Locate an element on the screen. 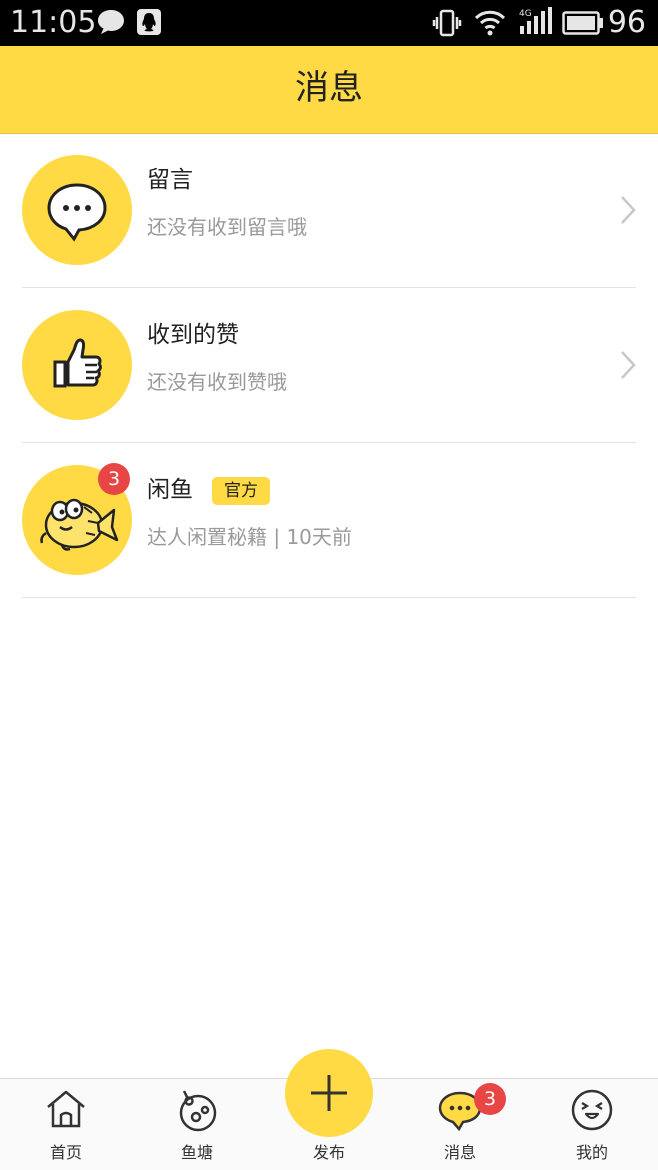 The height and width of the screenshot is (1170, 658). messages-tab-badge: 3 is located at coordinates (490, 1099).